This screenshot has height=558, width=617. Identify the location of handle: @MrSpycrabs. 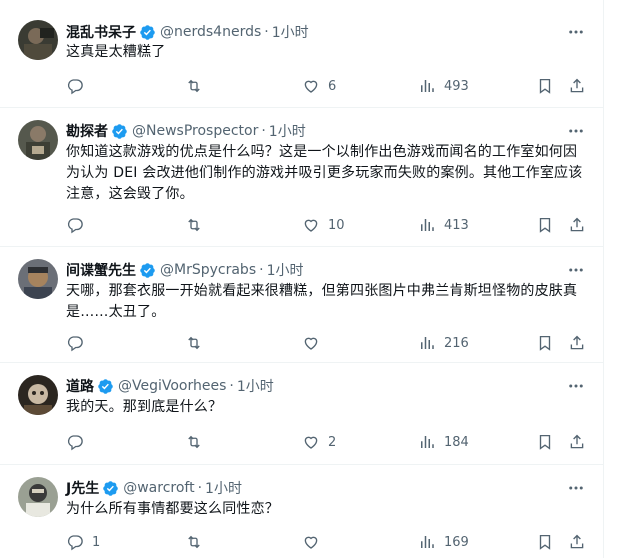
(208, 270).